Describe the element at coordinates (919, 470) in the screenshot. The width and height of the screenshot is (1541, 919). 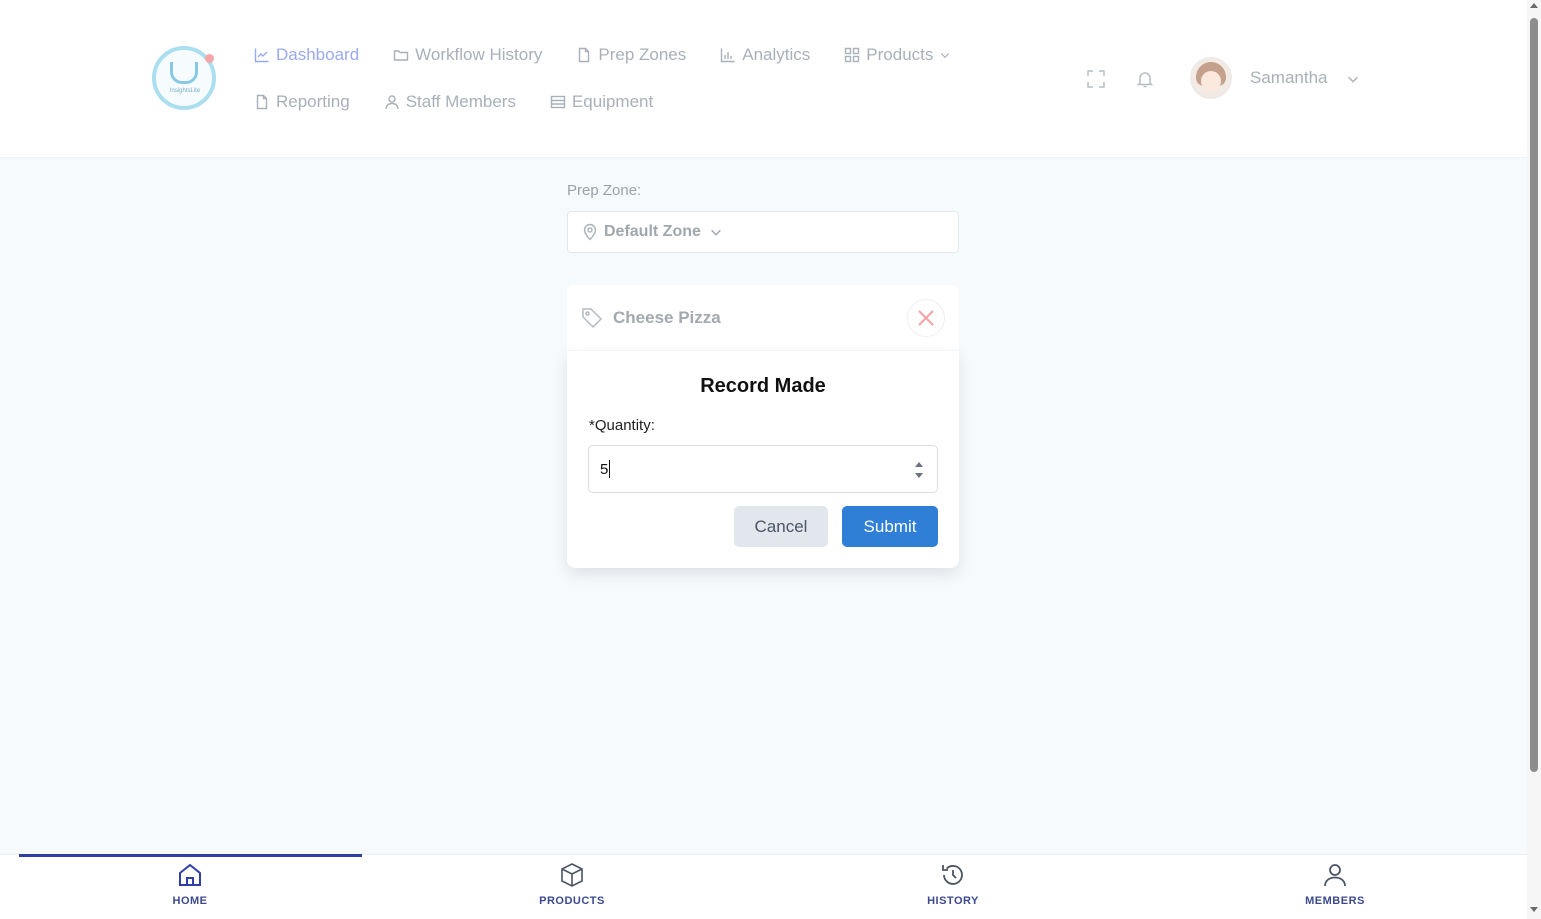
I see `quantity-stepper` at that location.